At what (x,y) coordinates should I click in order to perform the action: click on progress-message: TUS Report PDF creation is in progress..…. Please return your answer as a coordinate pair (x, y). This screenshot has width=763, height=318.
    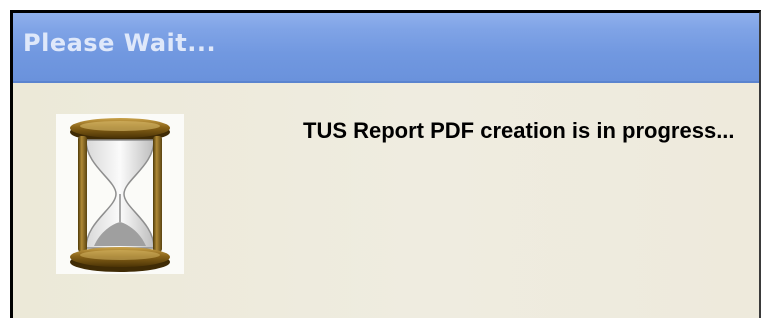
    Looking at the image, I should click on (519, 130).